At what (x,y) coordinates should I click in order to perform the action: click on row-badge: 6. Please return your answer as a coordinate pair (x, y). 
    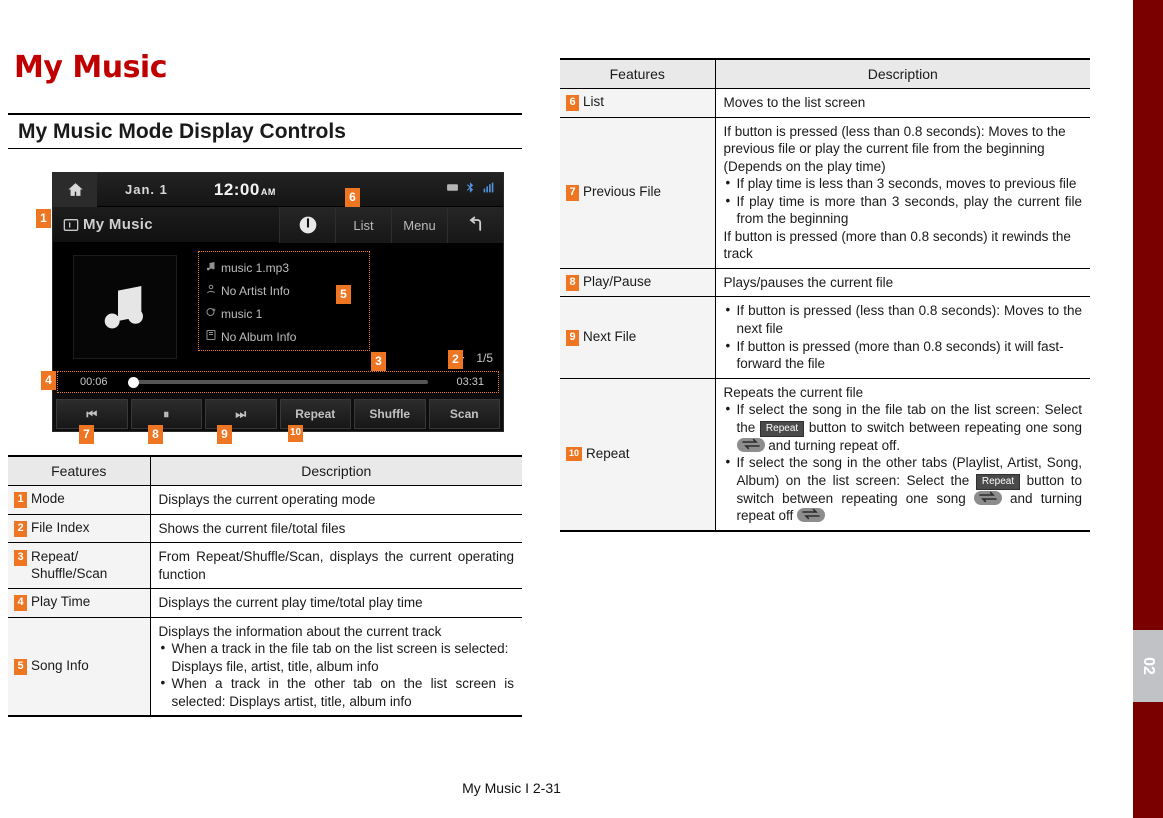
    Looking at the image, I should click on (572, 103).